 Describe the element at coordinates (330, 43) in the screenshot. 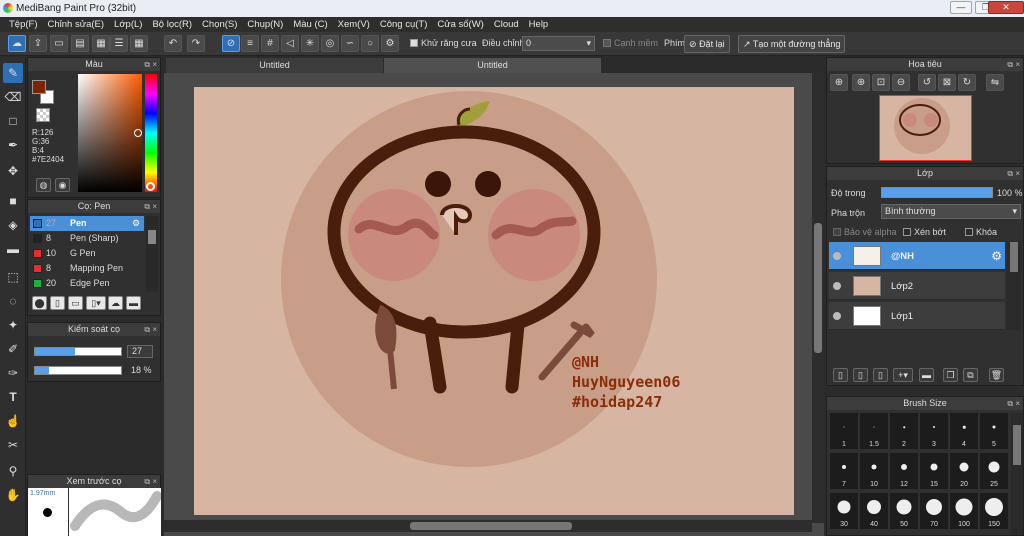

I see `circle-snap-icon: ◎` at that location.